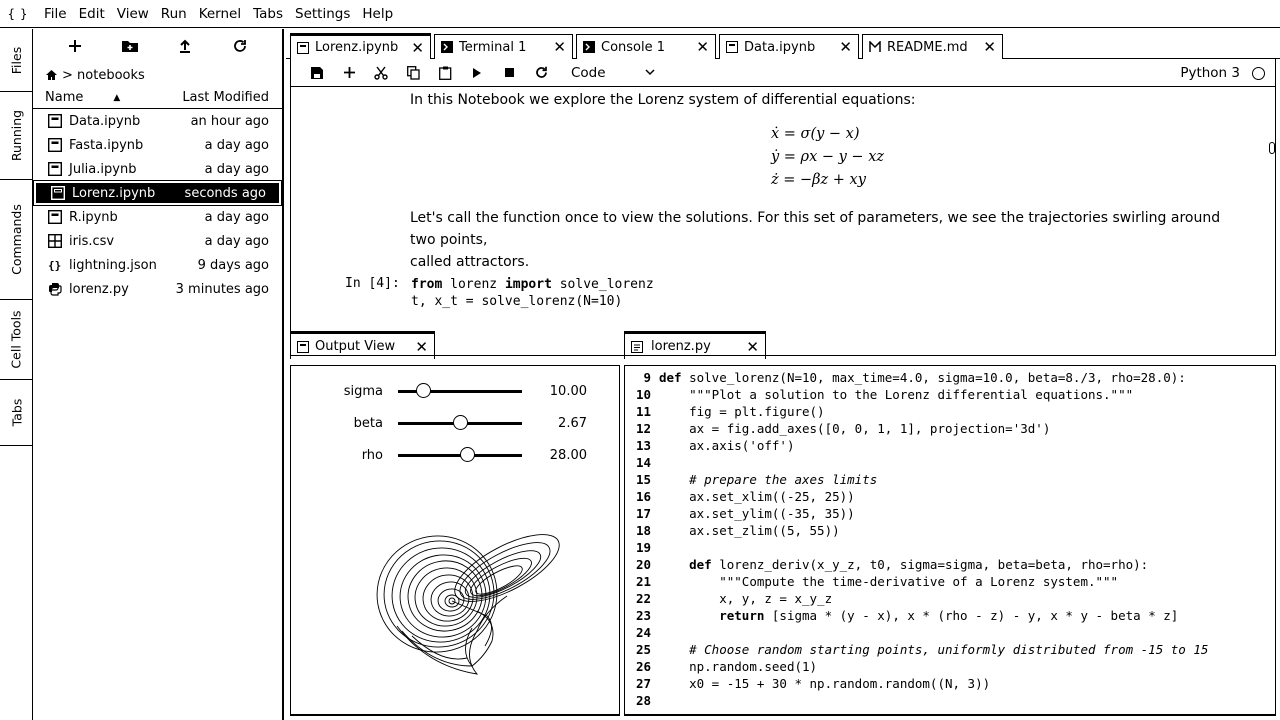 This screenshot has height=720, width=1280. What do you see at coordinates (681, 346) in the screenshot?
I see `tab-label: lorenz.py` at bounding box center [681, 346].